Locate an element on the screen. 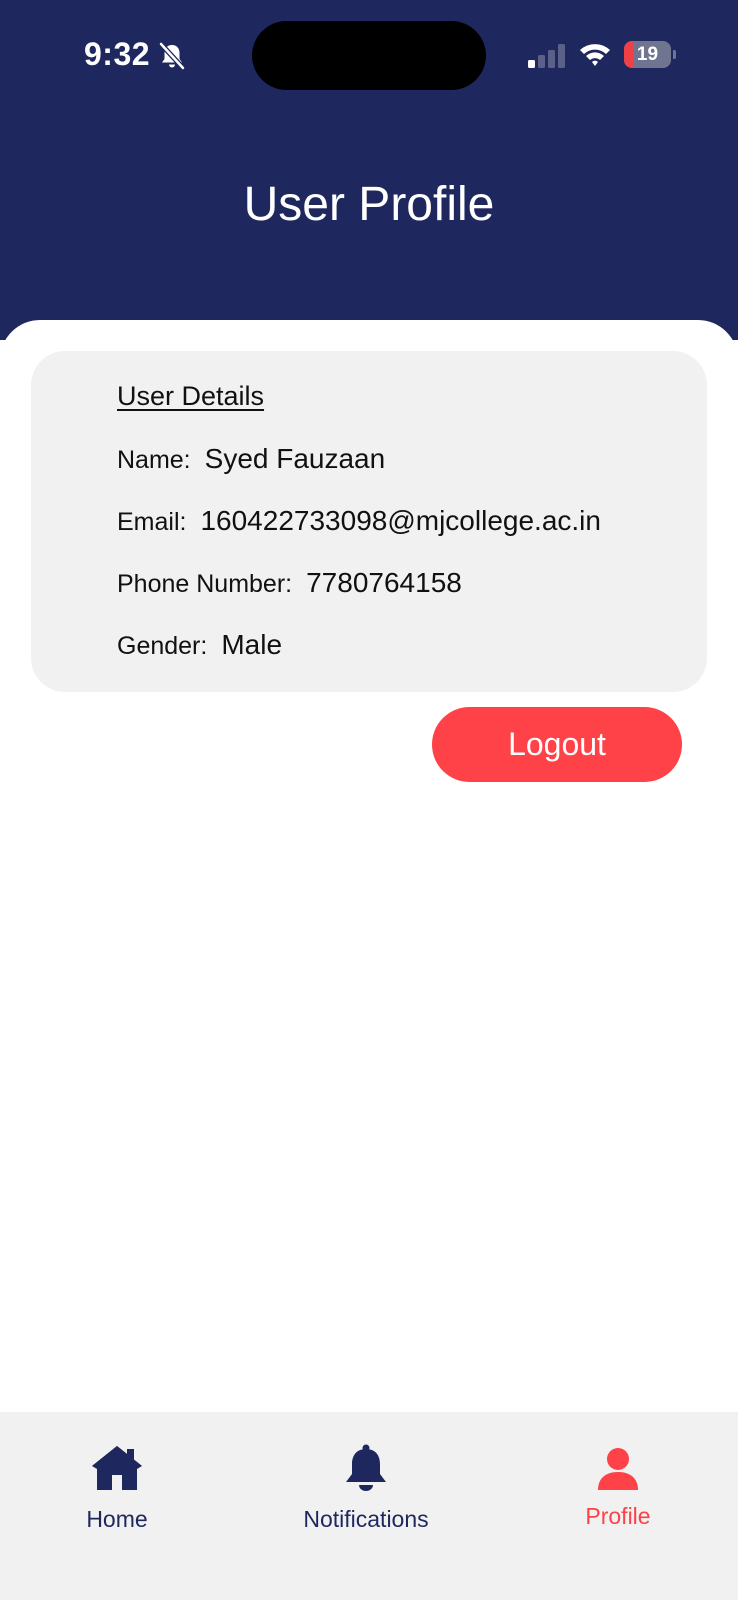 Image resolution: width=738 pixels, height=1600 pixels. tab-notifications: Notifications is located at coordinates (366, 1472).